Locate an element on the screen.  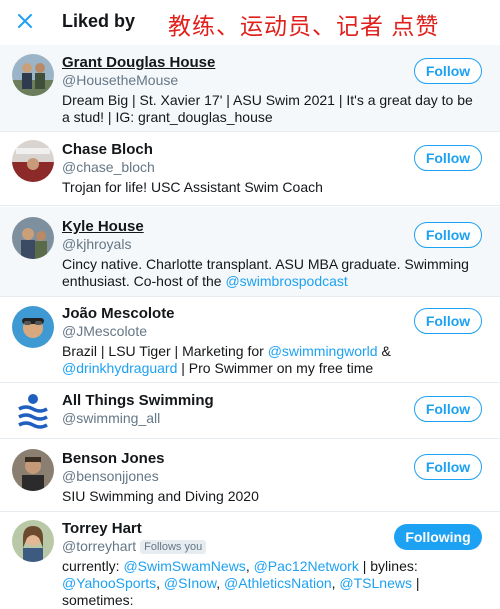
swimmer-logo-icon is located at coordinates (33, 411).